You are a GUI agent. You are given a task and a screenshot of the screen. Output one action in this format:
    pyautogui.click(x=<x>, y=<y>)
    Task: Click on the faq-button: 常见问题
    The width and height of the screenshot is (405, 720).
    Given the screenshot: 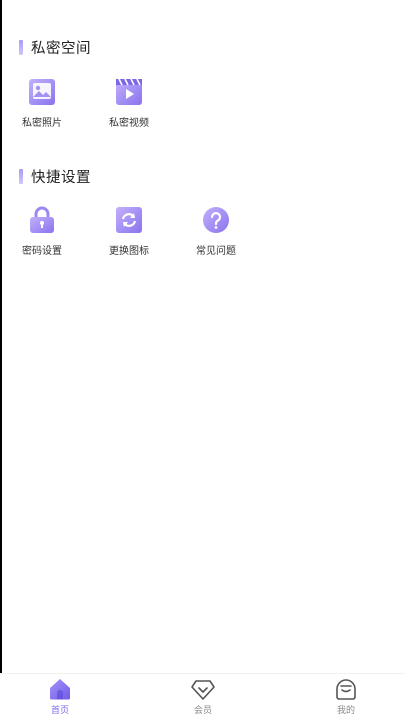 What is the action you would take?
    pyautogui.click(x=216, y=231)
    